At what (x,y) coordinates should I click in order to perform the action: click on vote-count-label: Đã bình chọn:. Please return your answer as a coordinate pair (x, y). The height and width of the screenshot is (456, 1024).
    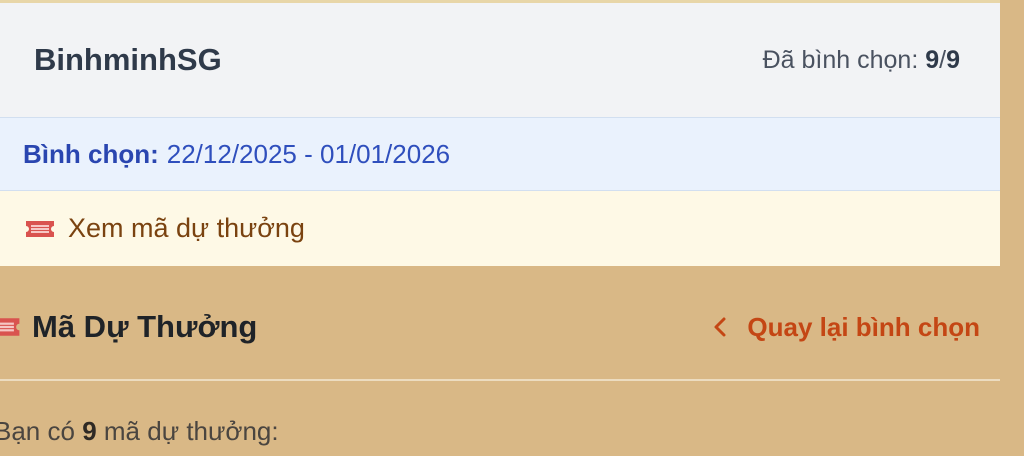
    Looking at the image, I should click on (840, 59).